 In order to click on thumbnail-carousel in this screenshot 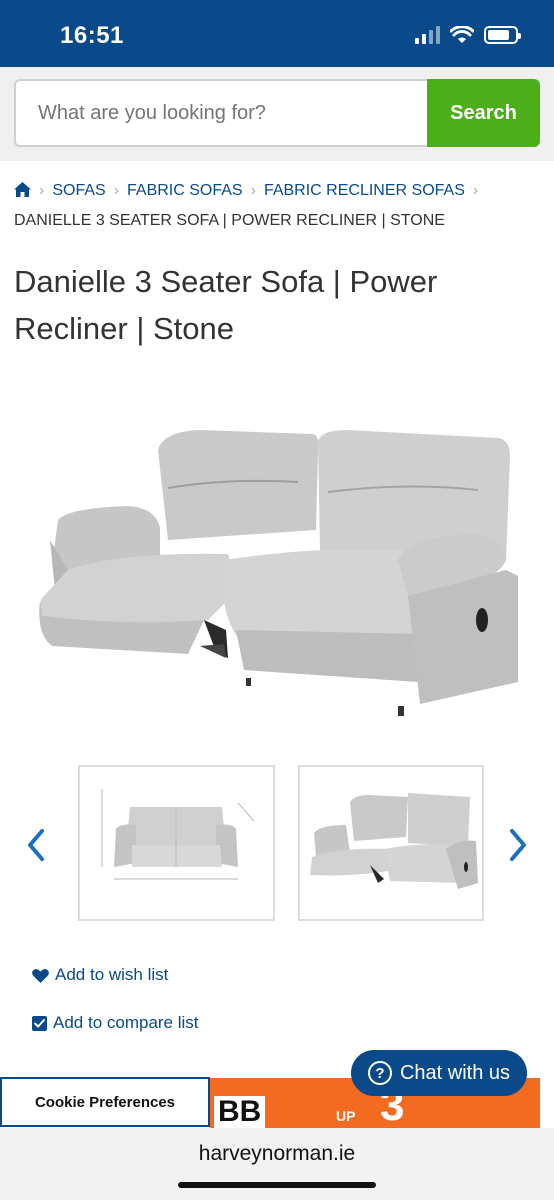, I will do `click(277, 845)`.